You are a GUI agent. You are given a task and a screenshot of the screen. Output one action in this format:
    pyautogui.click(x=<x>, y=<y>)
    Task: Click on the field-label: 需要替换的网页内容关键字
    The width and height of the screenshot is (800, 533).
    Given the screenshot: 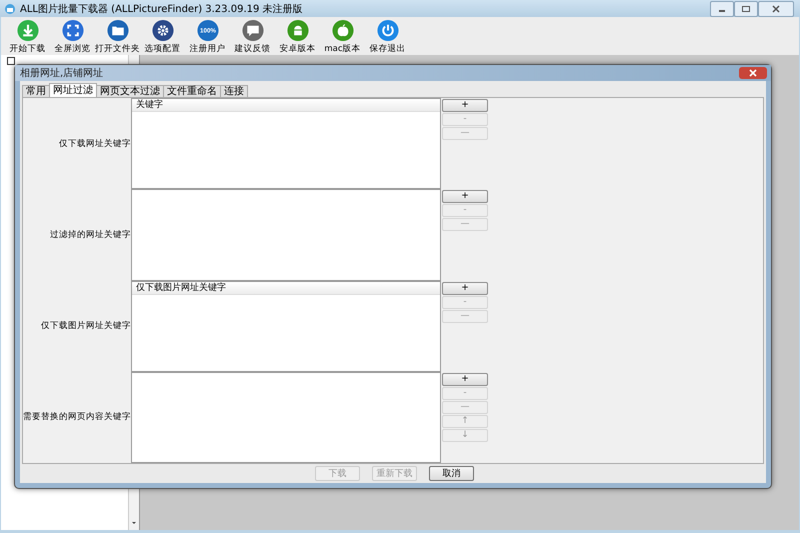 What is the action you would take?
    pyautogui.click(x=78, y=417)
    